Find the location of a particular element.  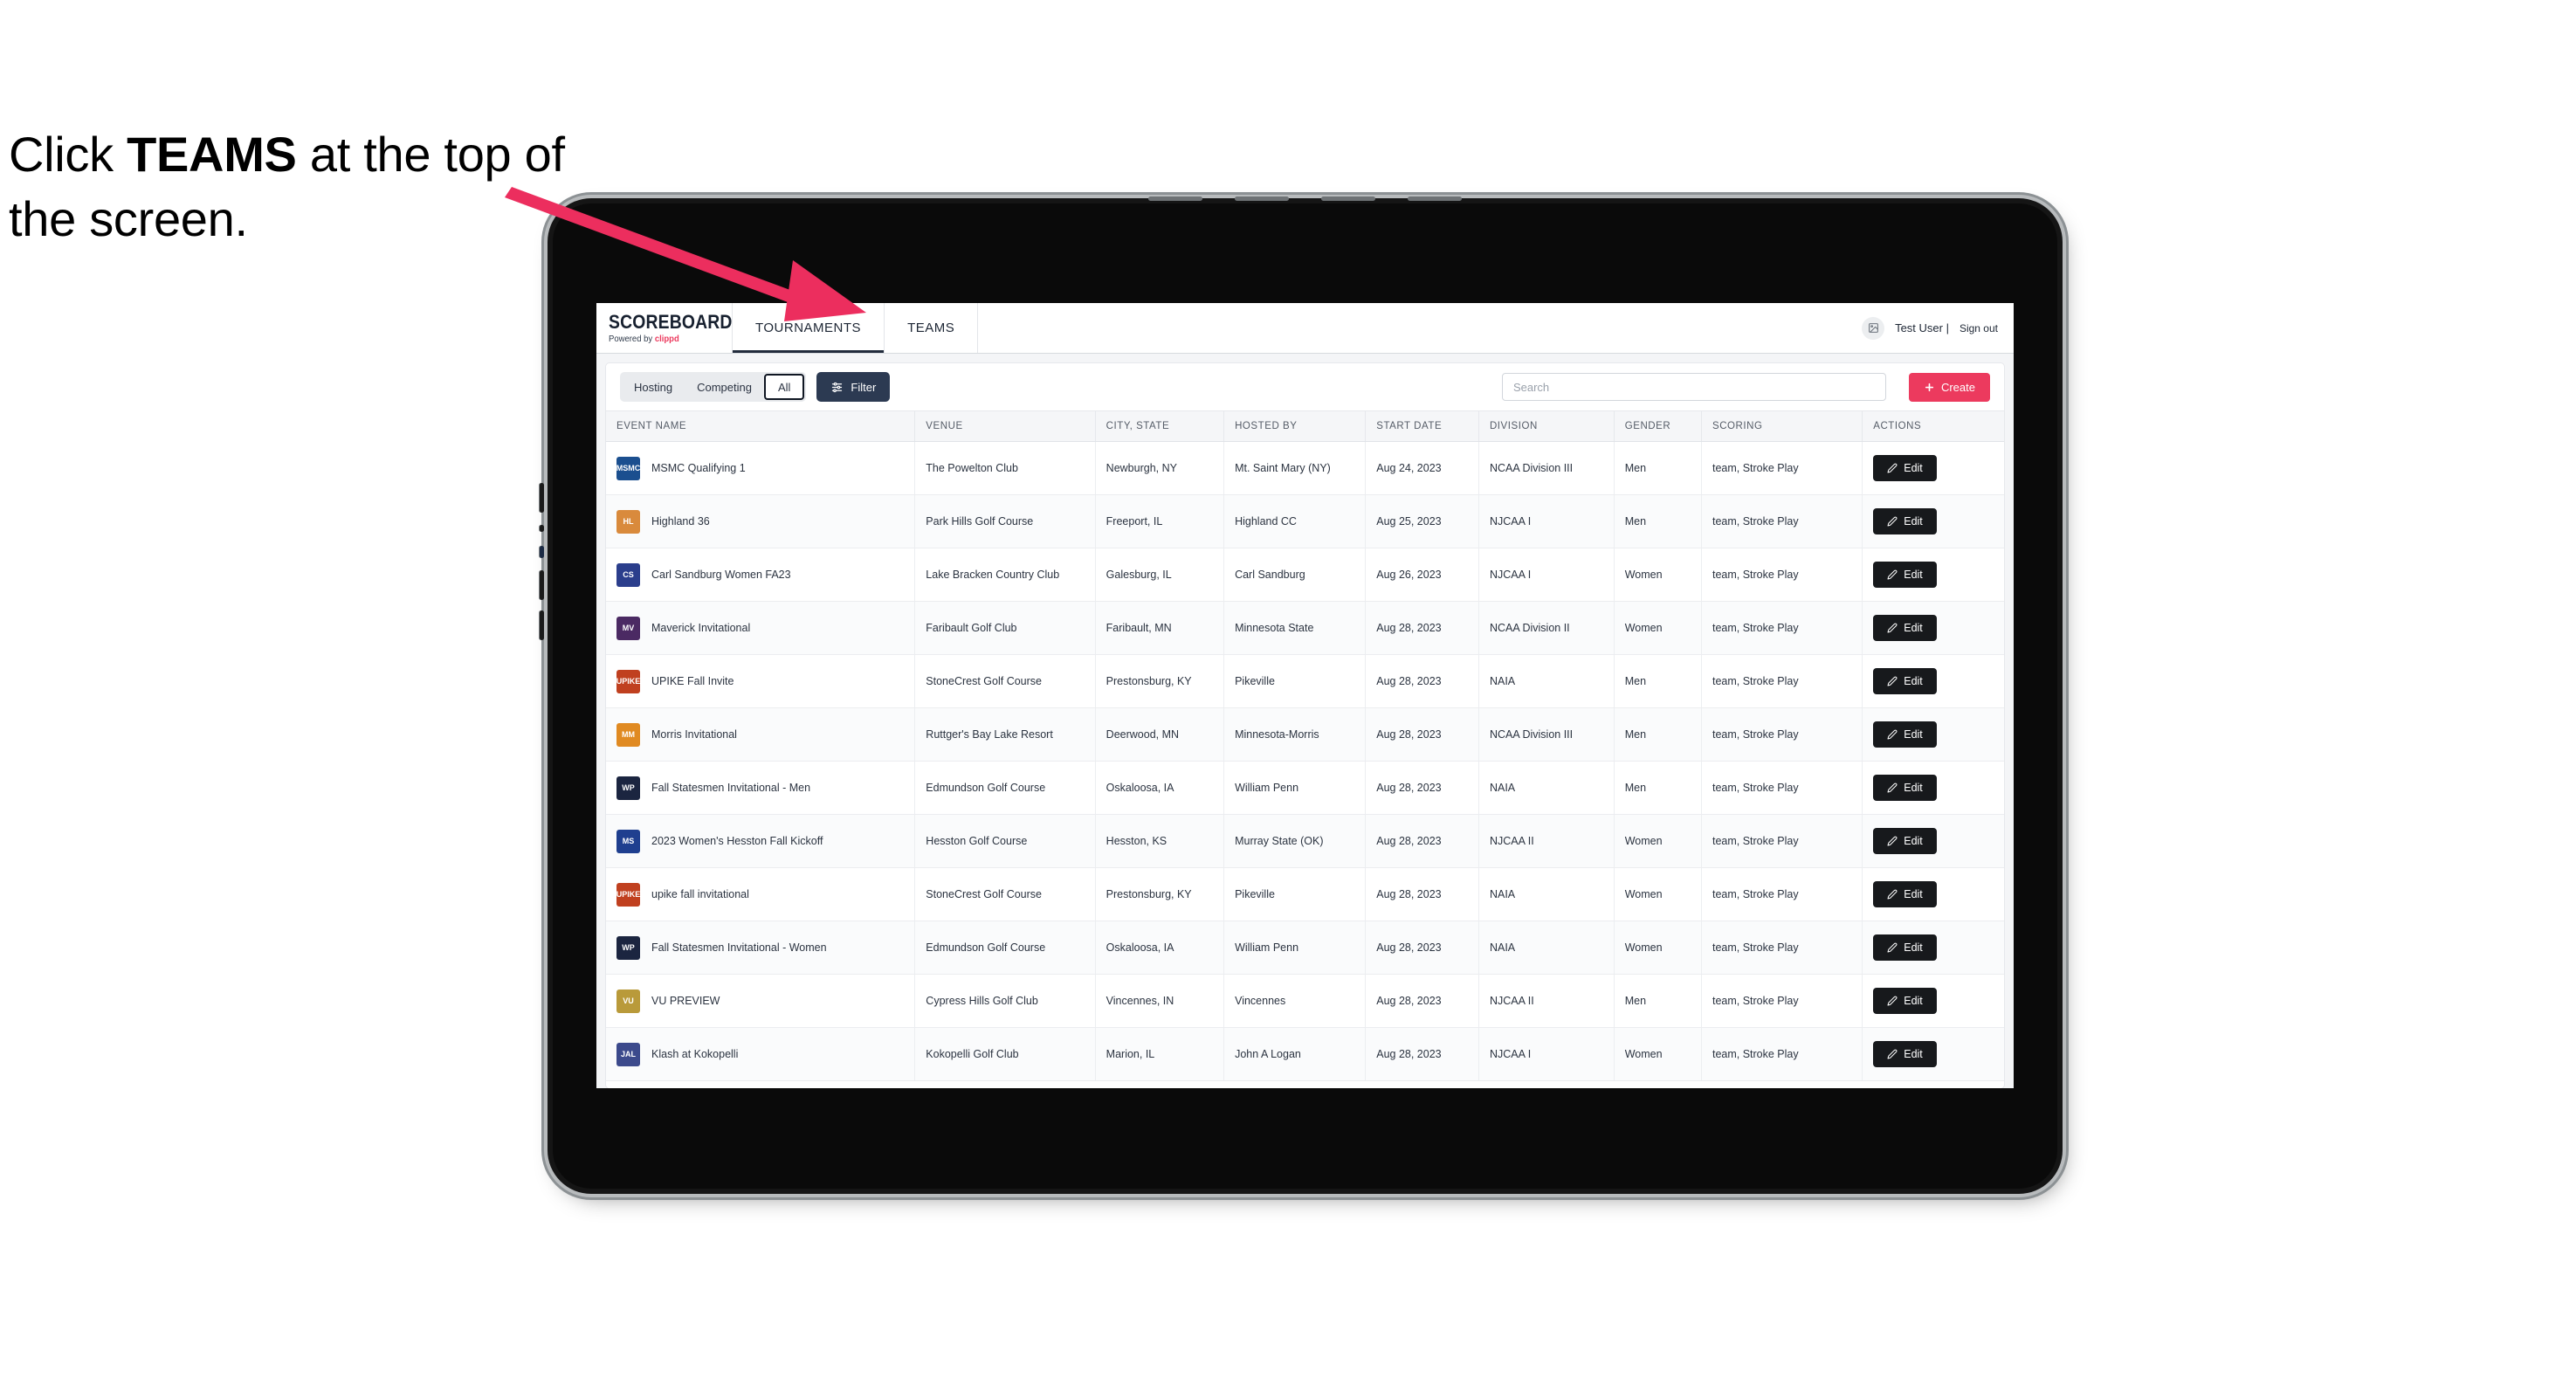

tablet-volume-down-button is located at coordinates (542, 625).